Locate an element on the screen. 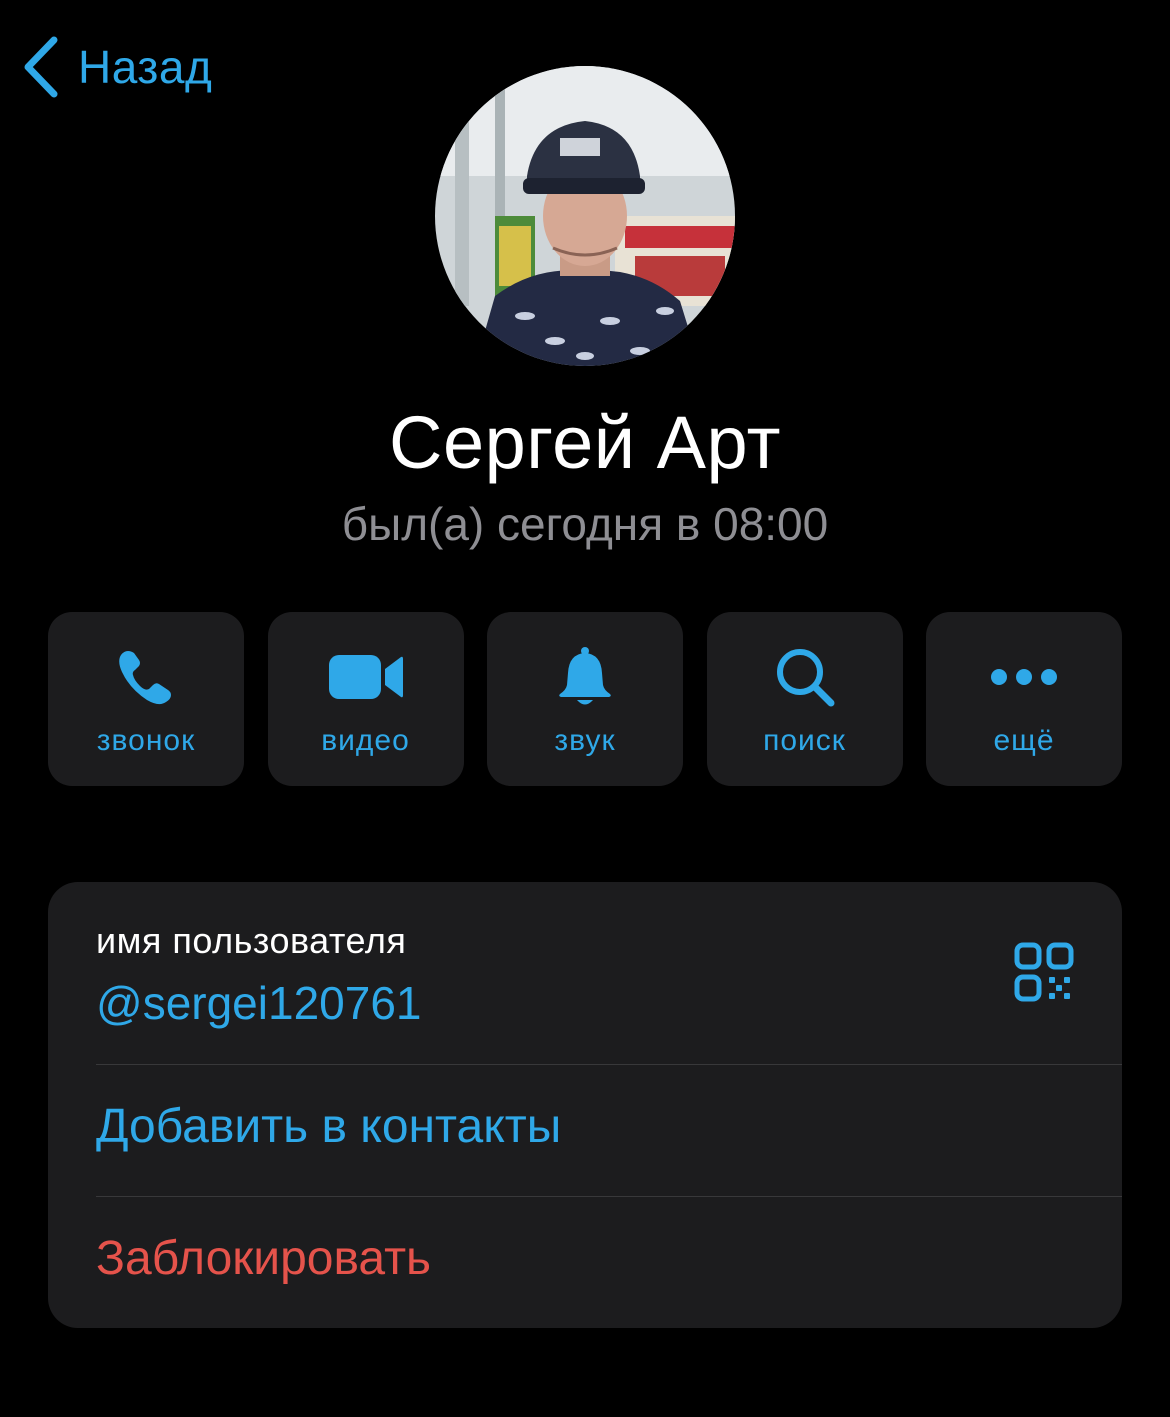  phone-icon is located at coordinates (145, 678).